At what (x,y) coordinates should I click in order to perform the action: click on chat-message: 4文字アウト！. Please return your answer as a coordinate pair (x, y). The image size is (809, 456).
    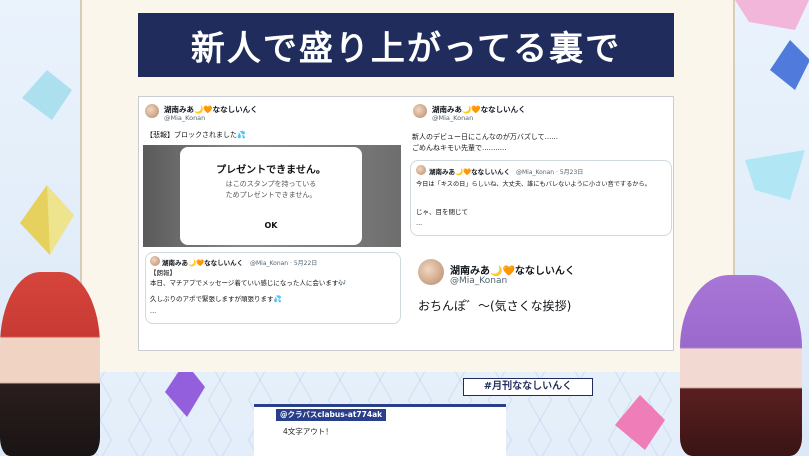
    Looking at the image, I should click on (308, 431).